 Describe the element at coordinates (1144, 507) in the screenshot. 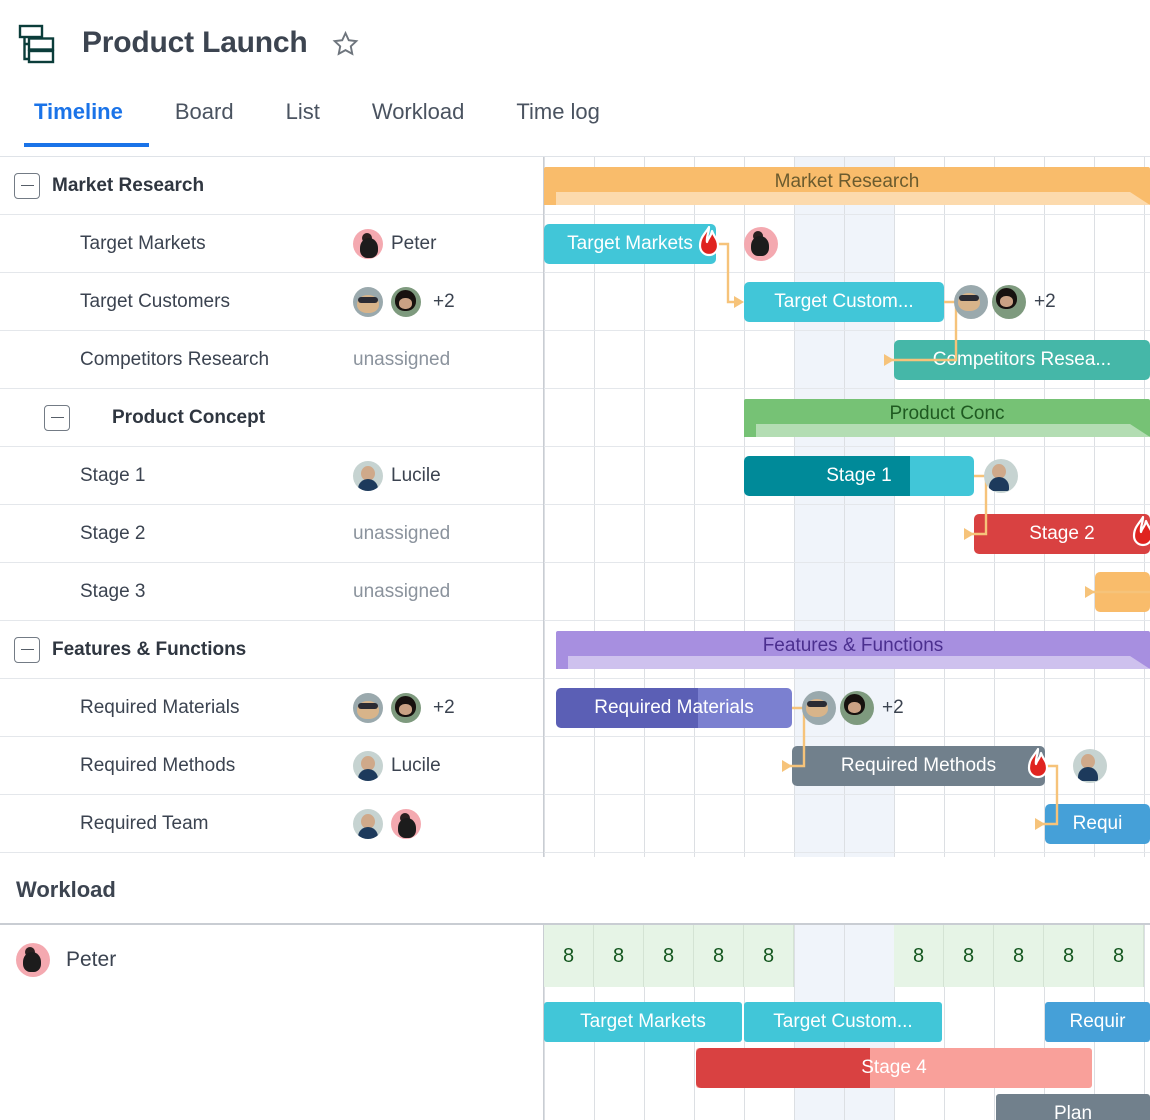

I see `grid-line` at that location.